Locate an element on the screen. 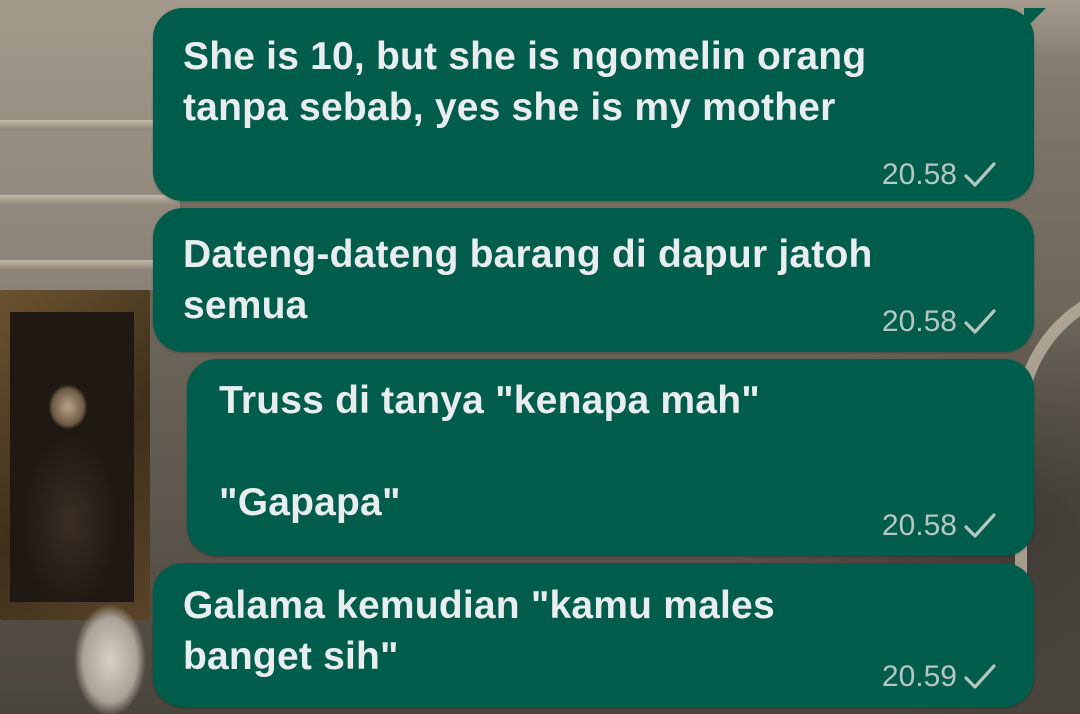 This screenshot has height=714, width=1080. message-time: 20.59 is located at coordinates (919, 676).